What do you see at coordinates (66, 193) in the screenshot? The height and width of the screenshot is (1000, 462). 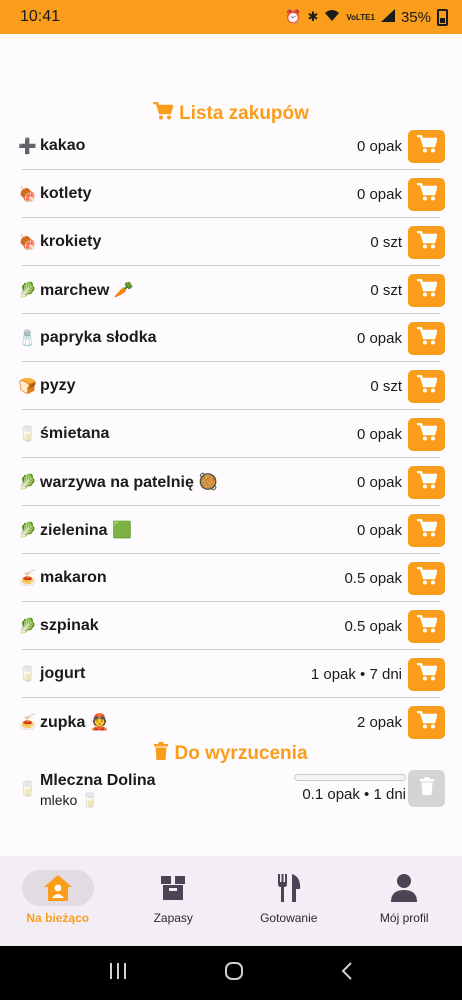 I see `item-name: kotlety` at bounding box center [66, 193].